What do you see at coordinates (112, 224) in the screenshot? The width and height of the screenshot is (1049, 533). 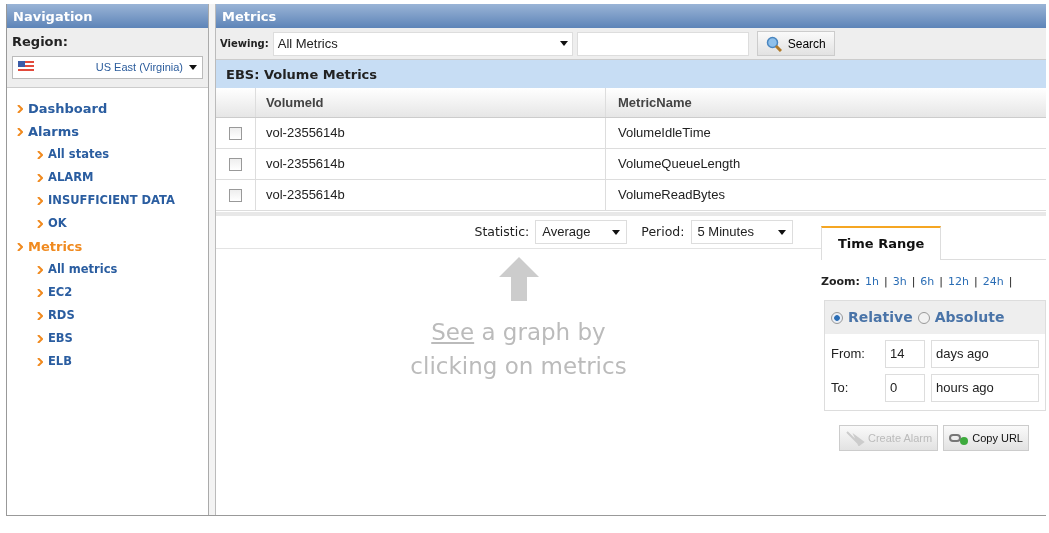 I see `nav-item: OK` at bounding box center [112, 224].